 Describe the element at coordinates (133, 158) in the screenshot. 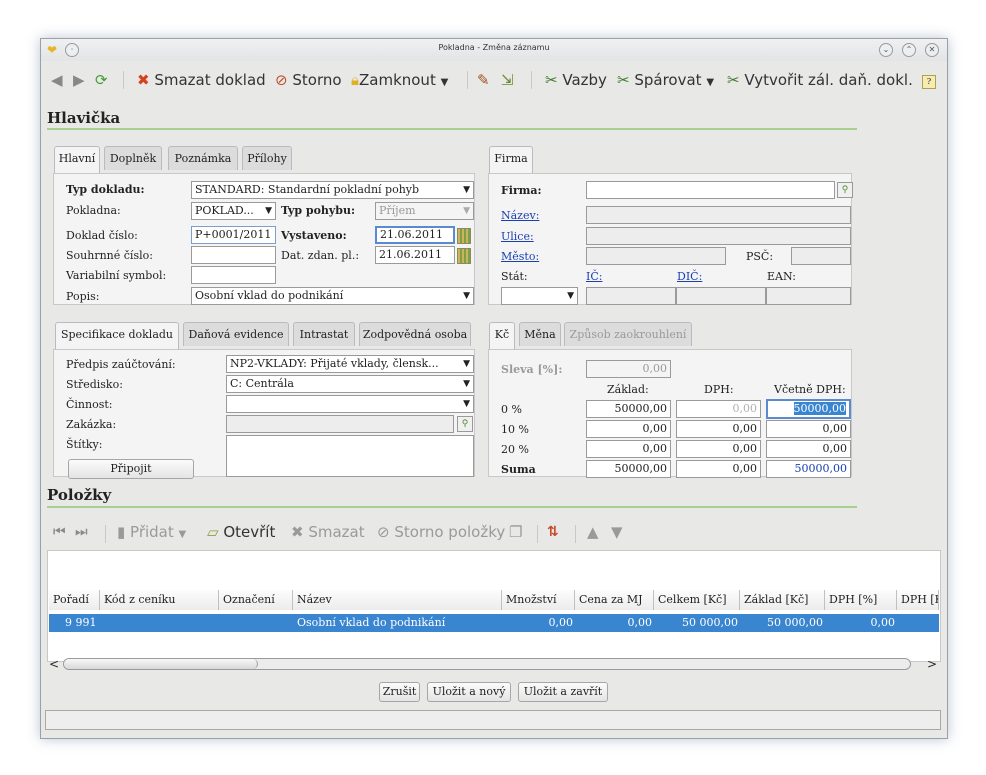

I see `tab-doplnek: Doplněk` at that location.